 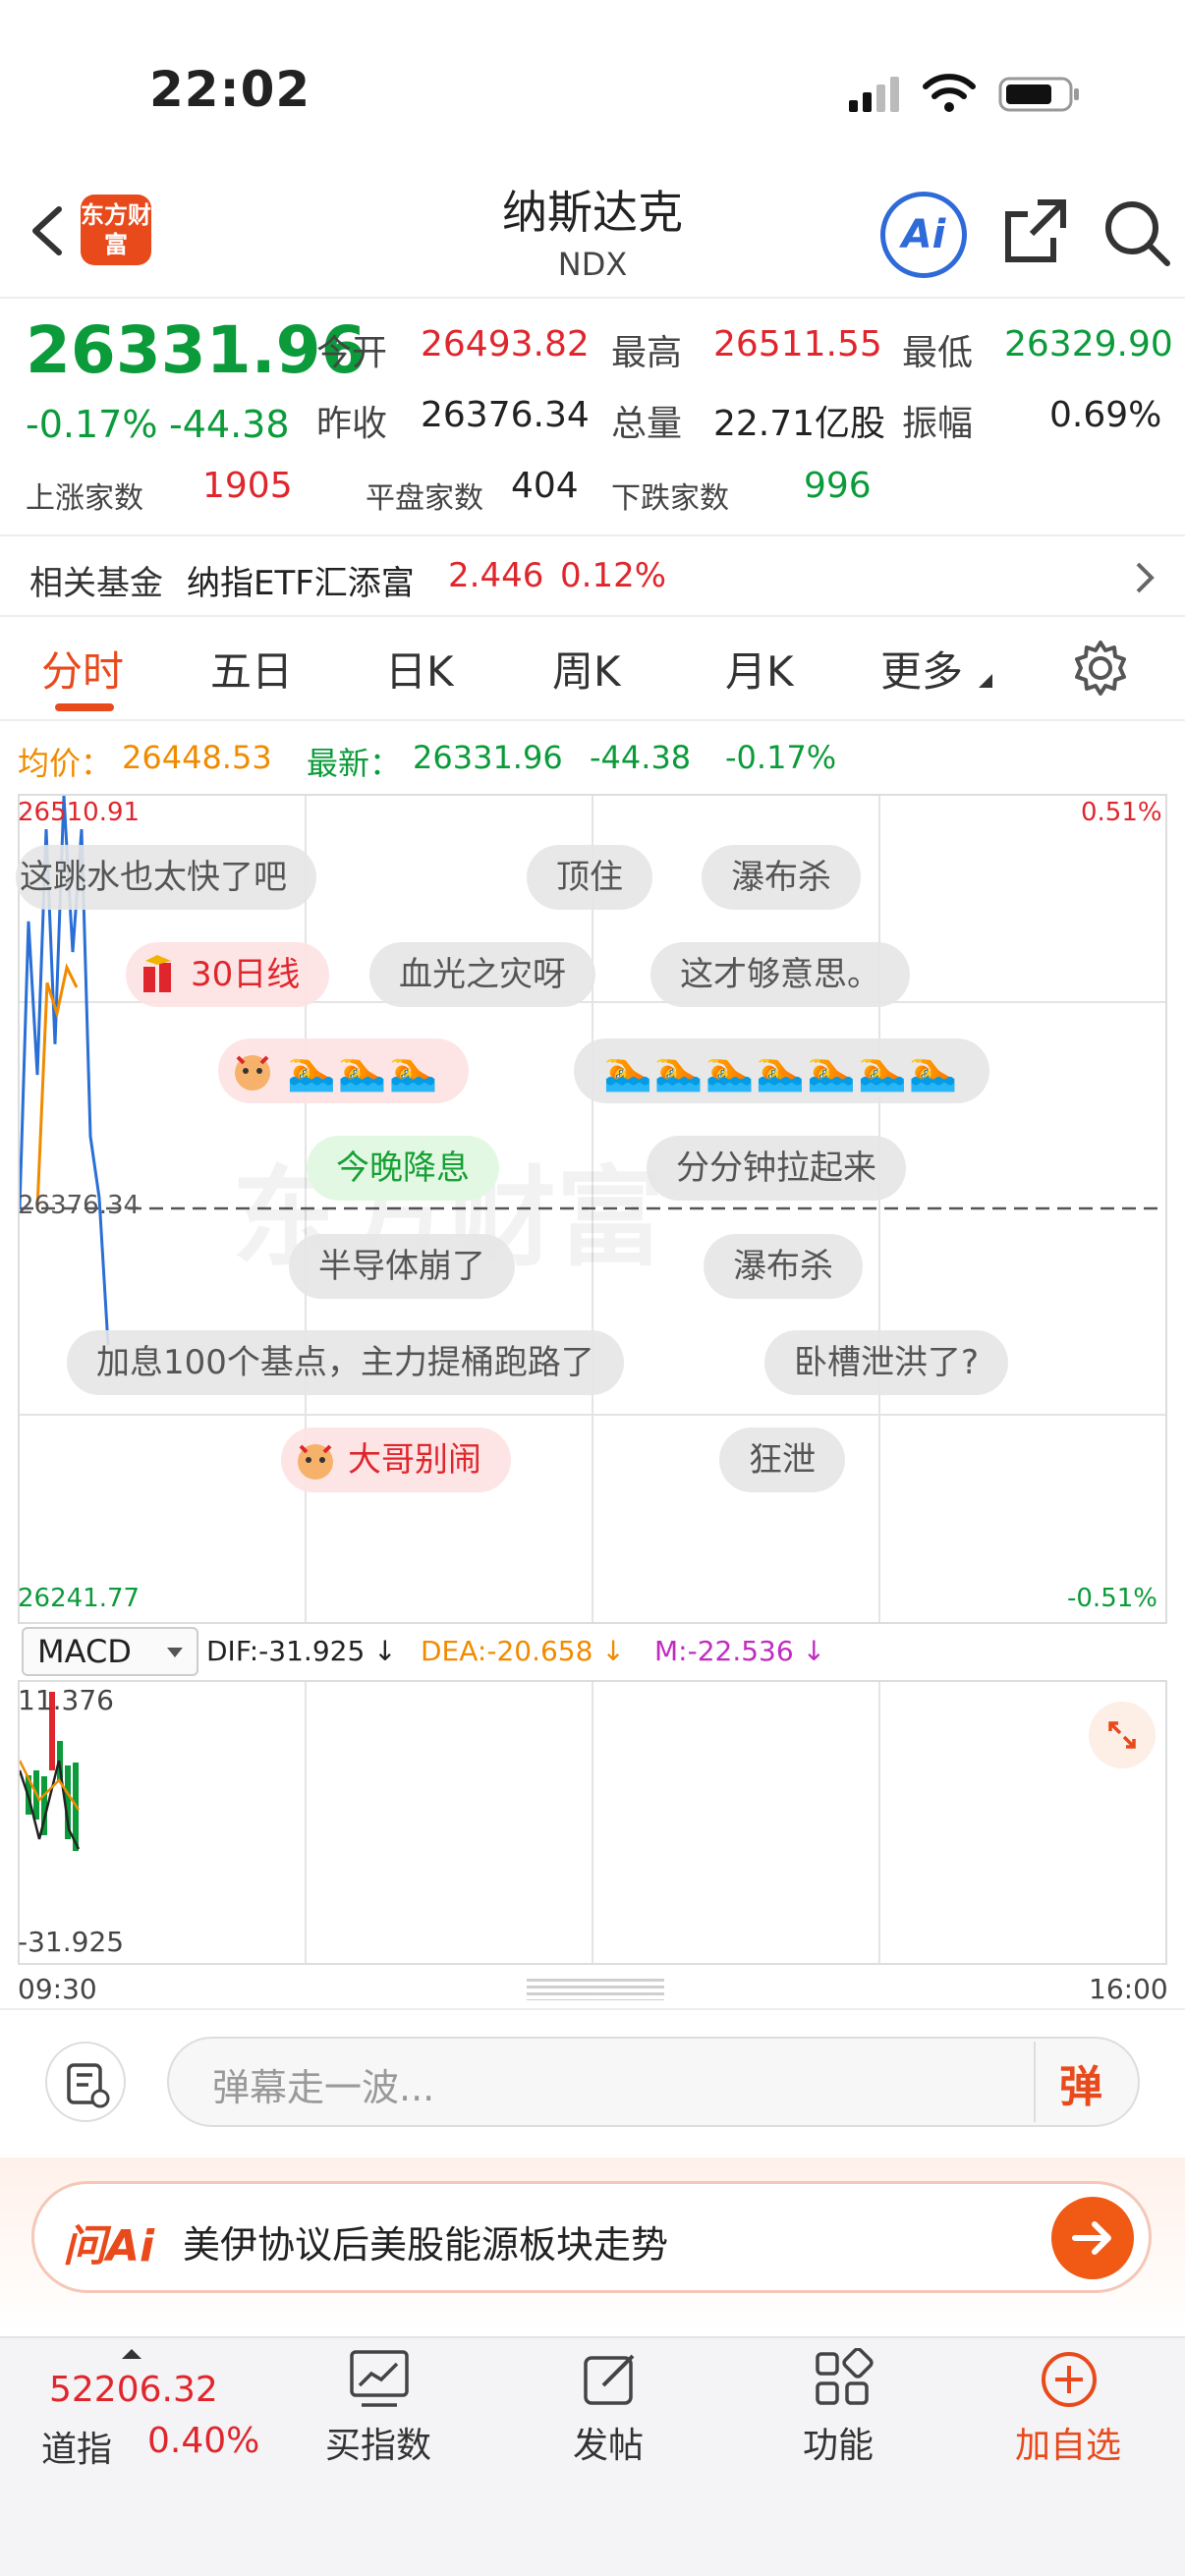 What do you see at coordinates (1040, 94) in the screenshot?
I see `battery-icon` at bounding box center [1040, 94].